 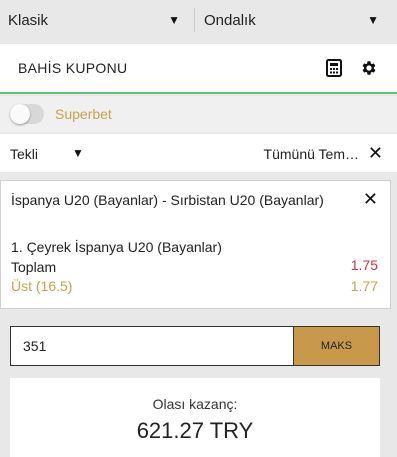 I want to click on payout-value: 621.27 TRY, so click(x=195, y=430).